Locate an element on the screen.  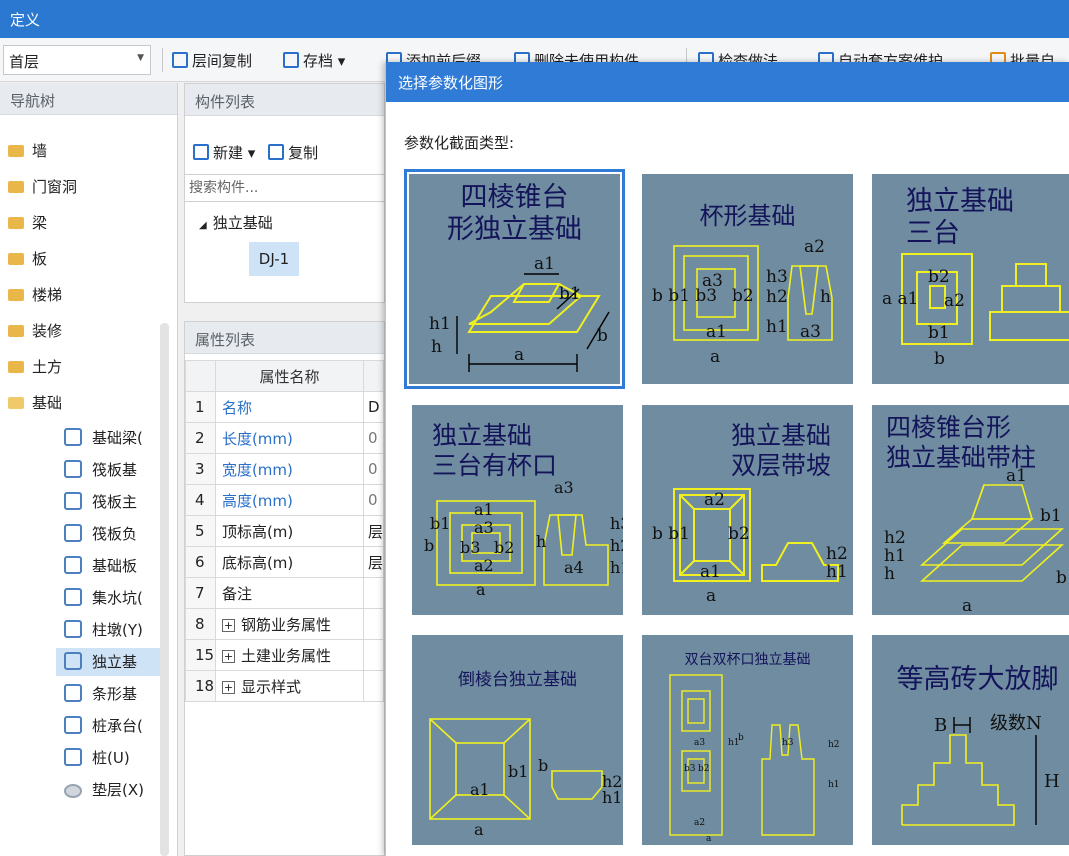
nav-sub-strip-footing: 条形基 is located at coordinates (116, 694).